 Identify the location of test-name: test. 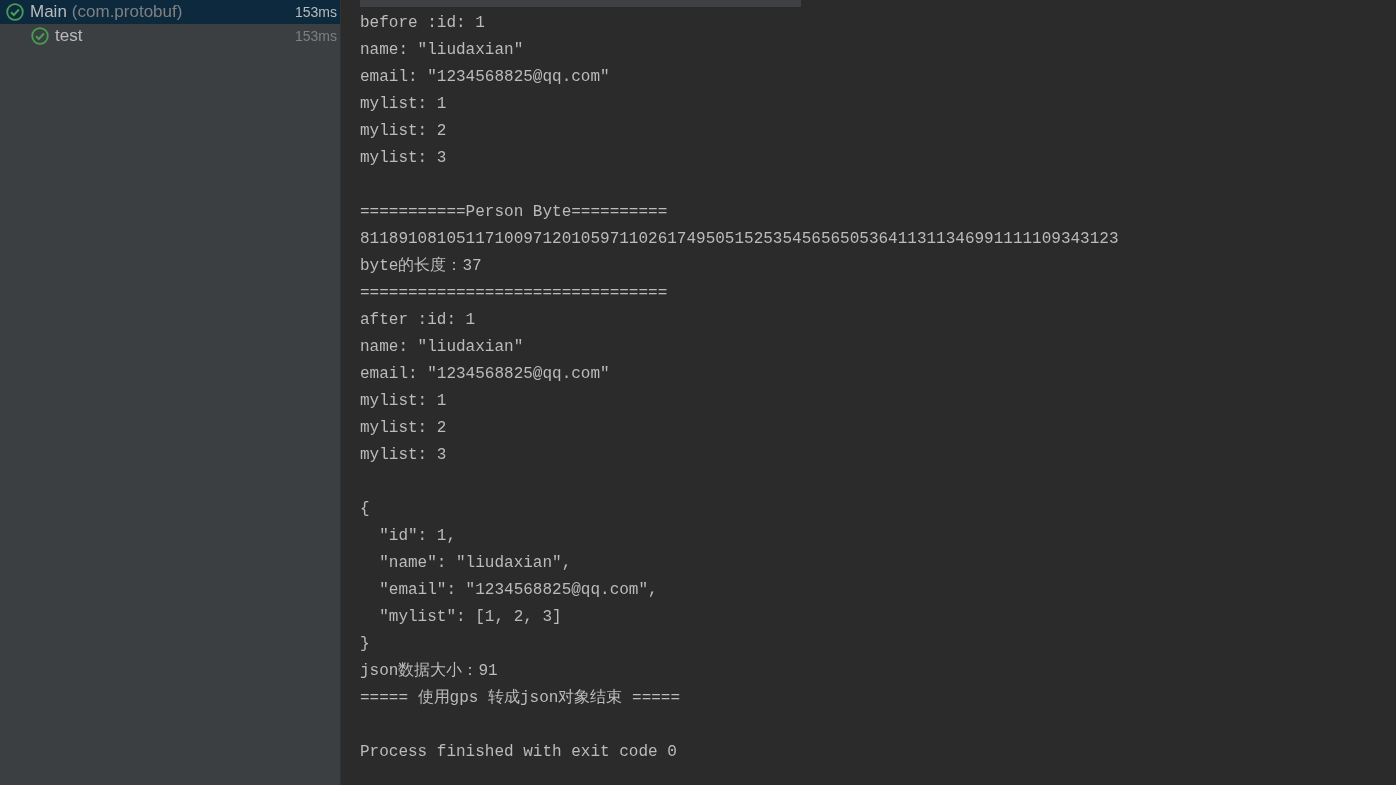
(69, 36).